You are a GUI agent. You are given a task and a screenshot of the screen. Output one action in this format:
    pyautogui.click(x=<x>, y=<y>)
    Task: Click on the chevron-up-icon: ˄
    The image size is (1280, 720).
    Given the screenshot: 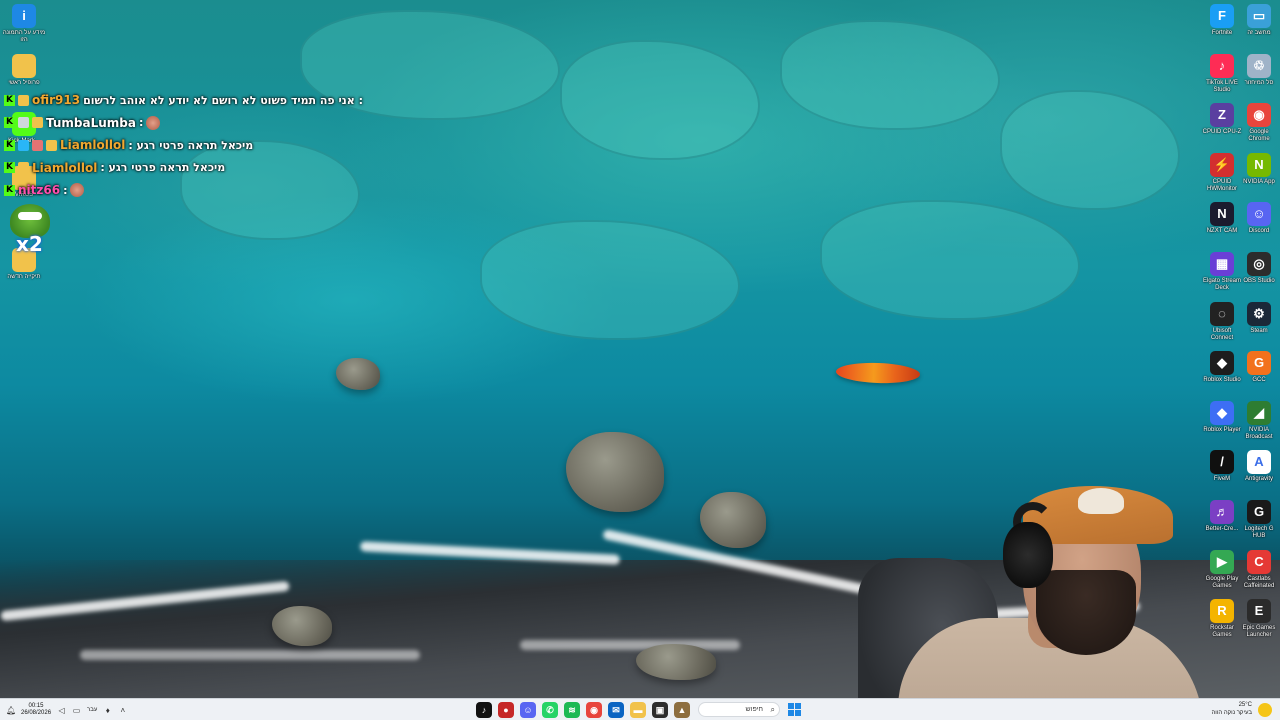 What is the action you would take?
    pyautogui.click(x=122, y=710)
    